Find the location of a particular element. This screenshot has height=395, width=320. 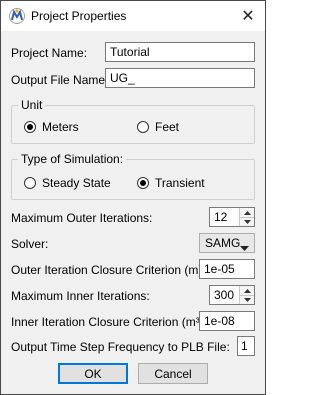

simulation-type-title: Type of Simulation: is located at coordinates (72, 159).